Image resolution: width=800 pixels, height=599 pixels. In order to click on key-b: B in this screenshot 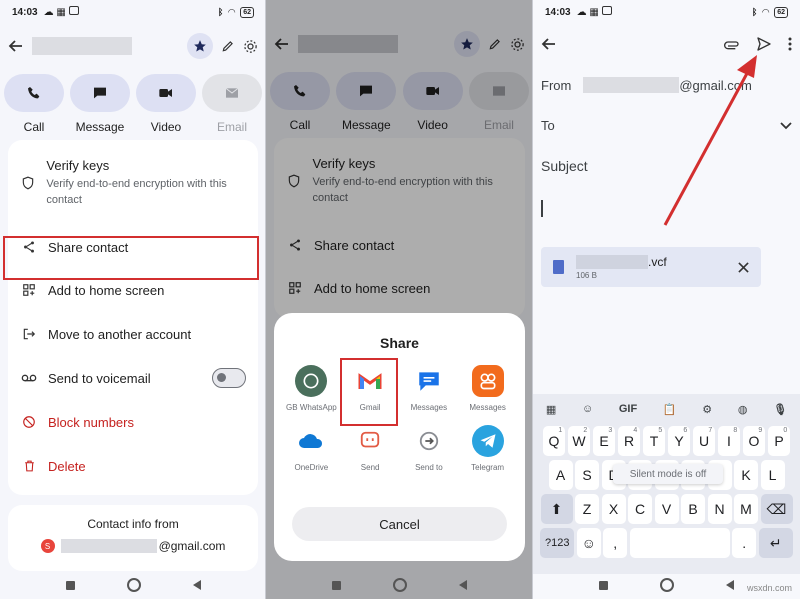, I will do `click(693, 509)`.